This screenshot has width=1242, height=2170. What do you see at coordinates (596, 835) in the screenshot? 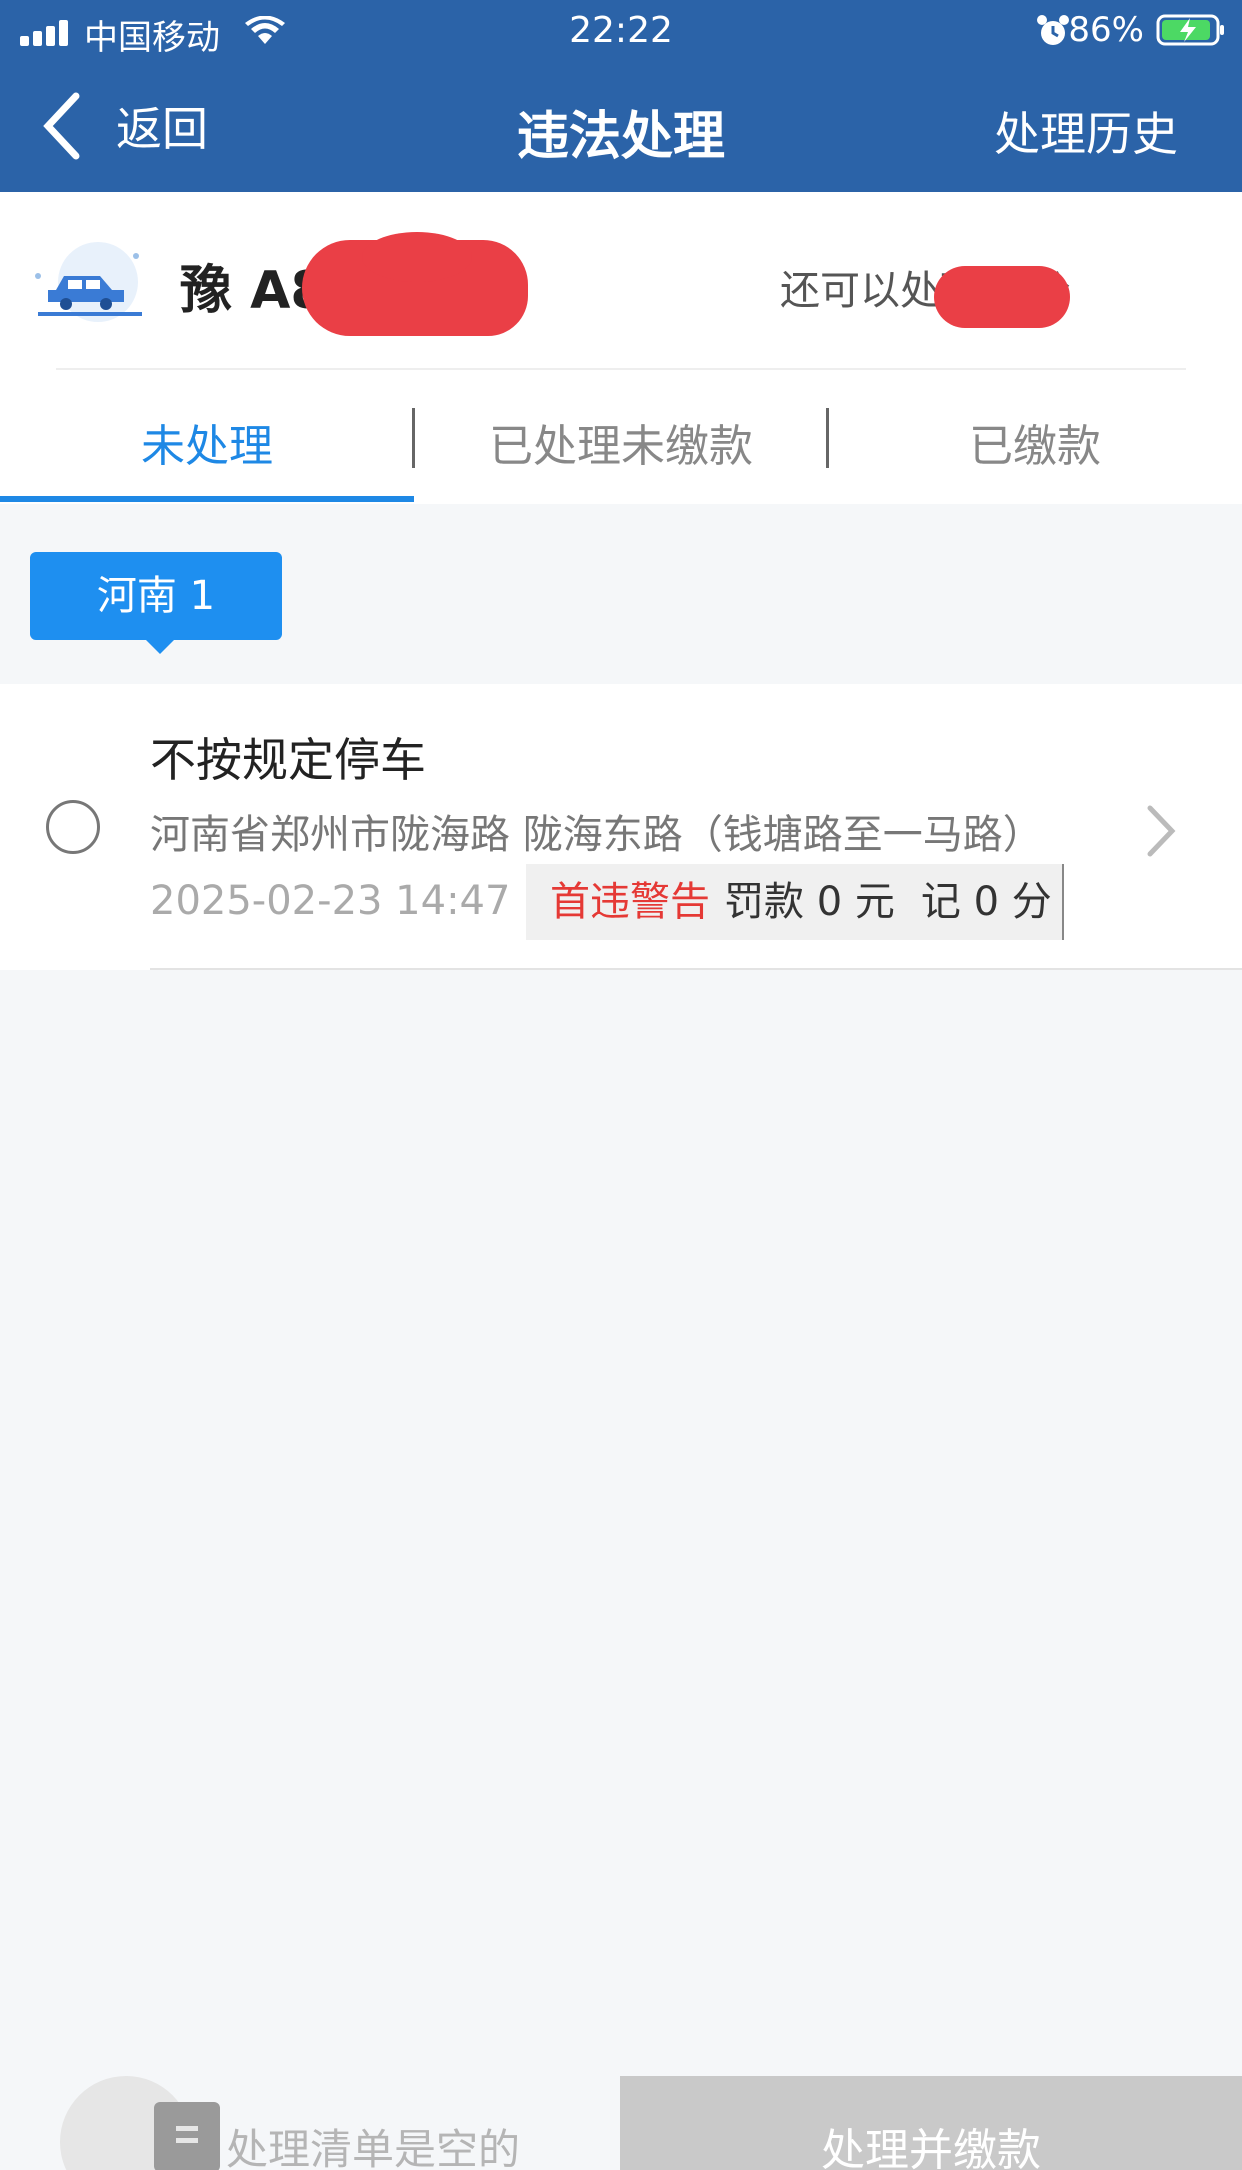
I see `violation-location: 河南省郑州市陇海路 陇海东路（钱塘路至一马路）` at bounding box center [596, 835].